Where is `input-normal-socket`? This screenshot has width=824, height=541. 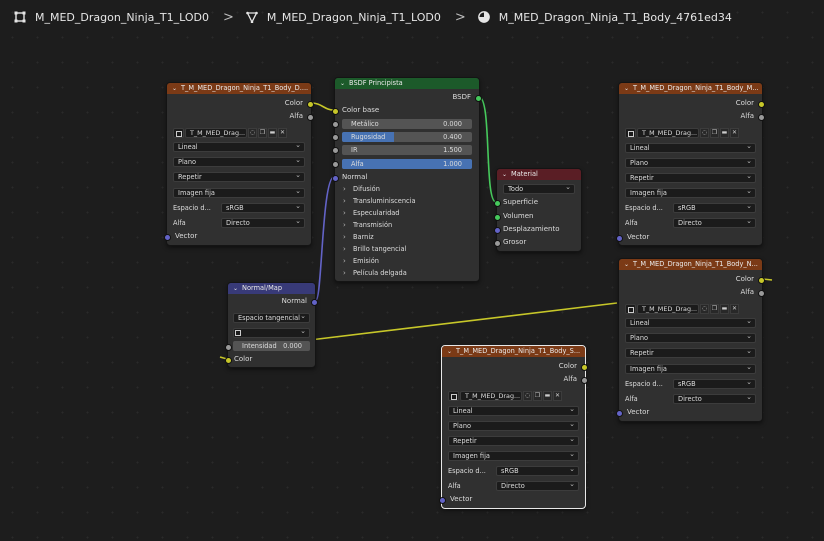 input-normal-socket is located at coordinates (335, 178).